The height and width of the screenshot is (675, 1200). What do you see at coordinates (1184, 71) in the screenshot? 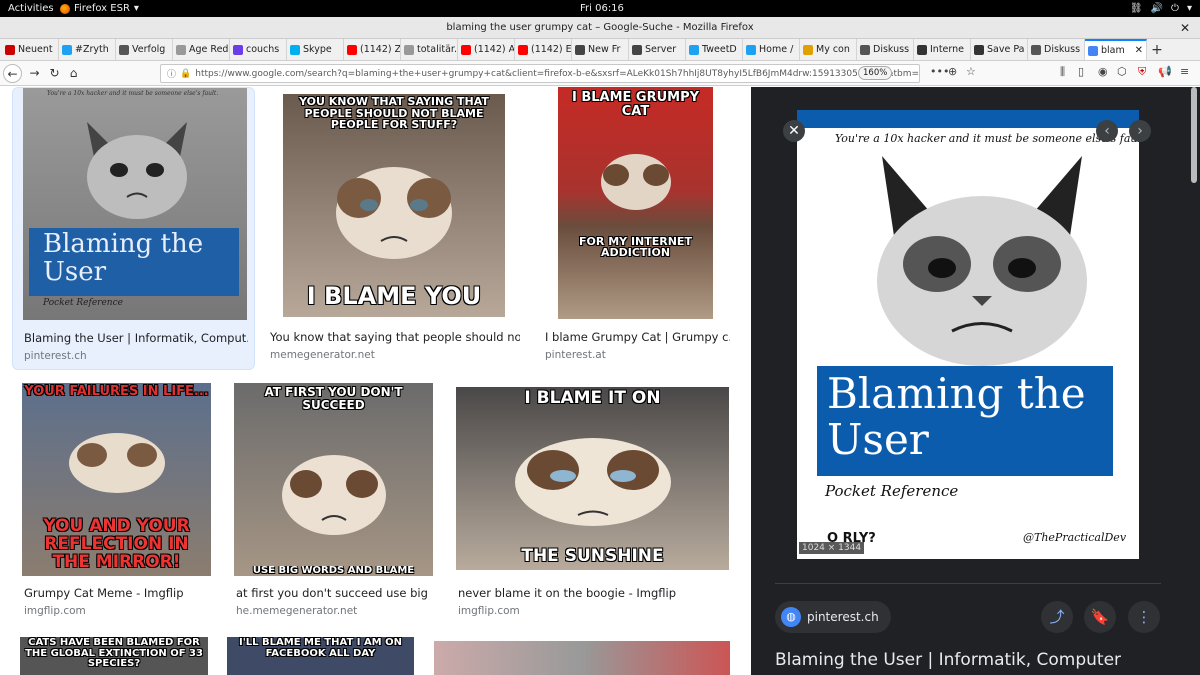
I see `menu-icon: ≡` at bounding box center [1184, 71].